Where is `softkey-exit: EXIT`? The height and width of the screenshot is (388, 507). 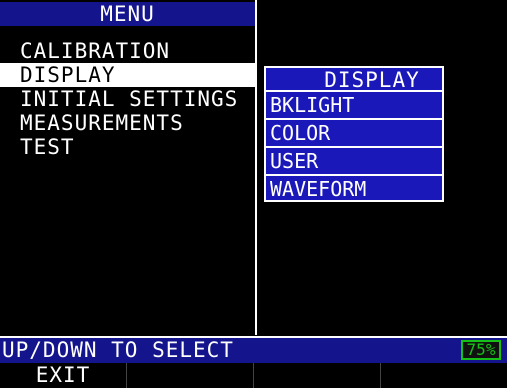
softkey-exit: EXIT is located at coordinates (63, 375).